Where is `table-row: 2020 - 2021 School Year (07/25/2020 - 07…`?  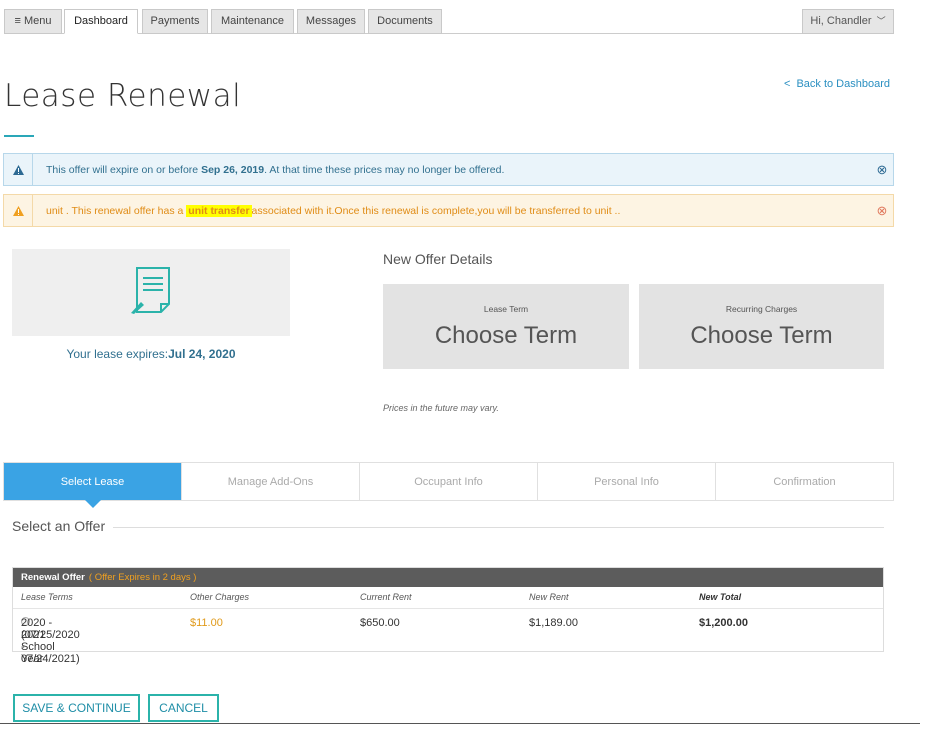
table-row: 2020 - 2021 School Year (07/25/2020 - 07… is located at coordinates (448, 637).